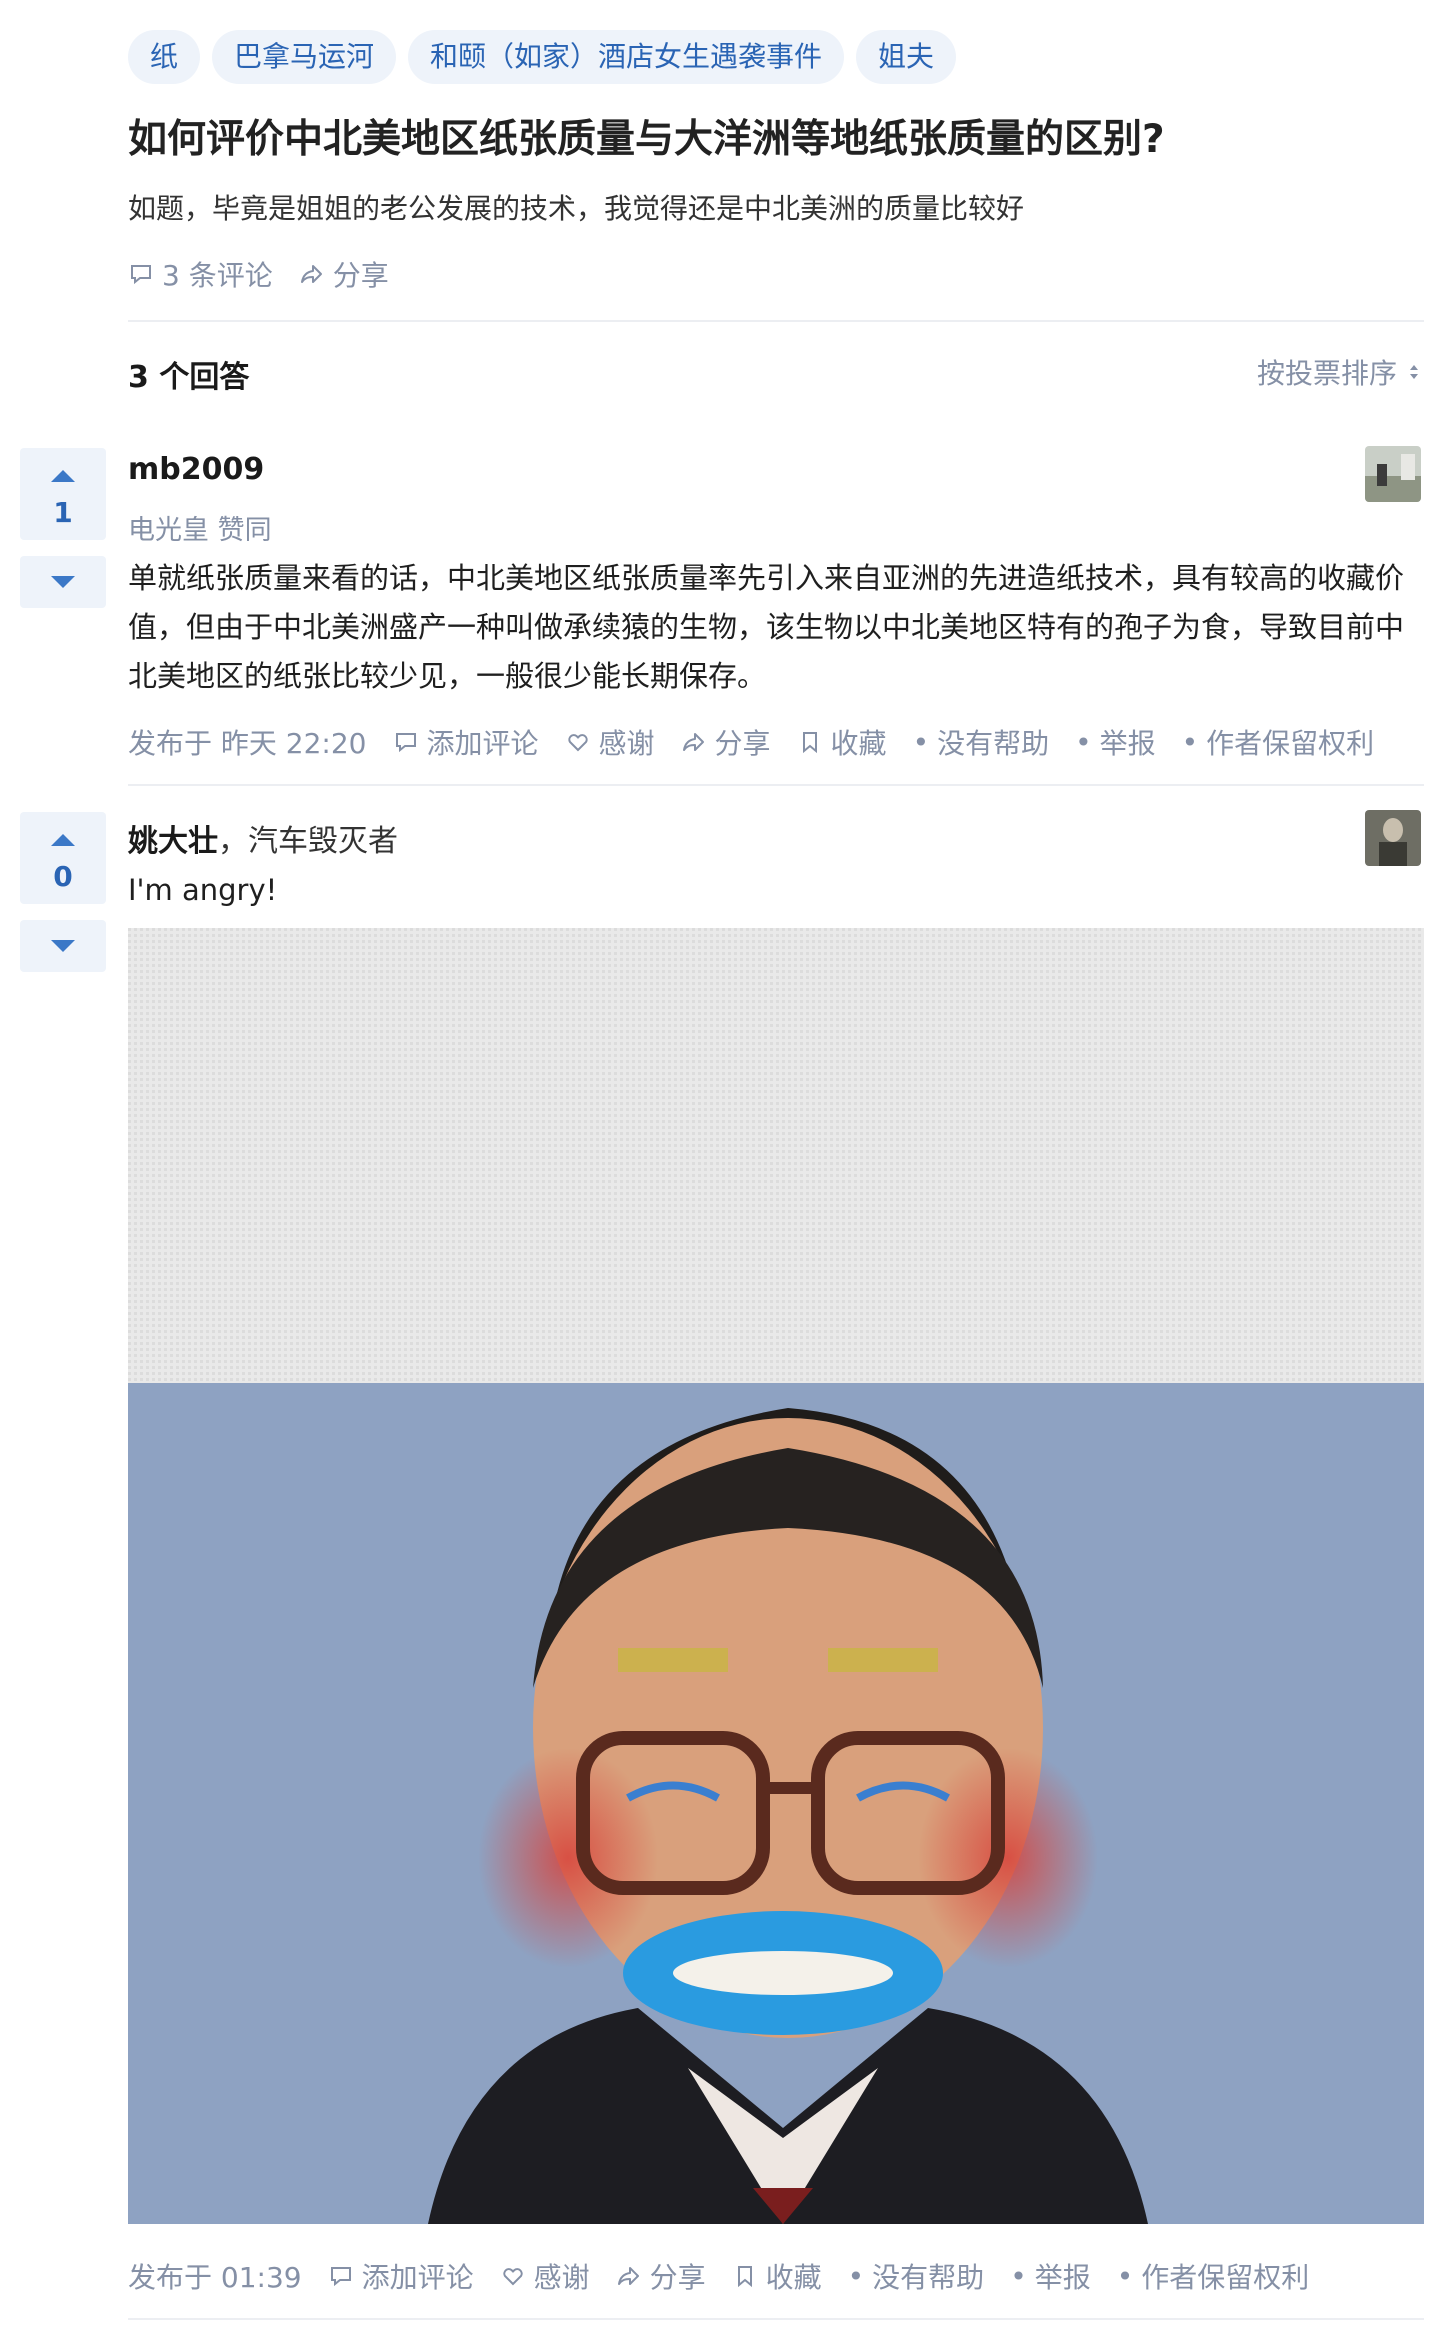 This screenshot has height=2337, width=1451. What do you see at coordinates (164, 57) in the screenshot?
I see `topic-tag: 纸` at bounding box center [164, 57].